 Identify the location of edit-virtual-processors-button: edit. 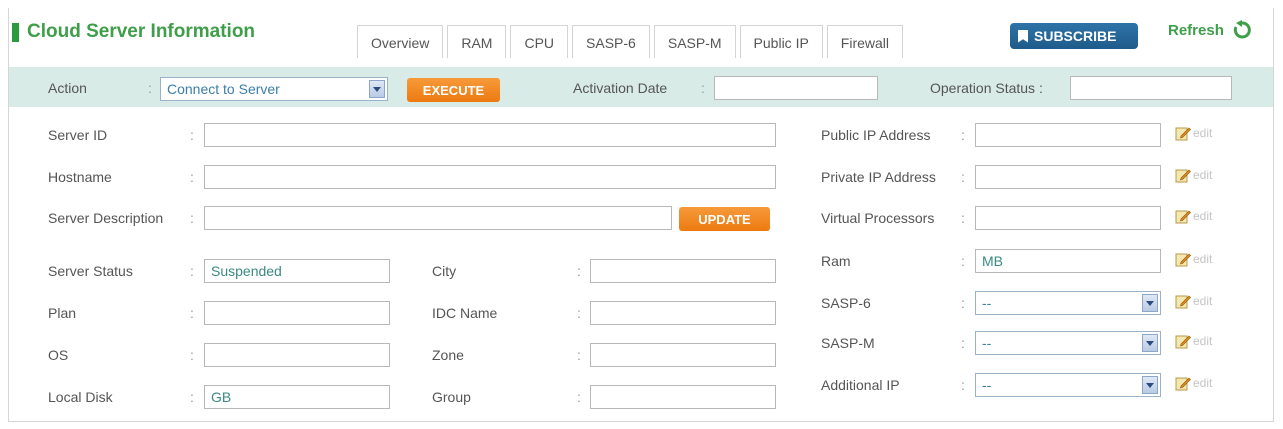
(1193, 216).